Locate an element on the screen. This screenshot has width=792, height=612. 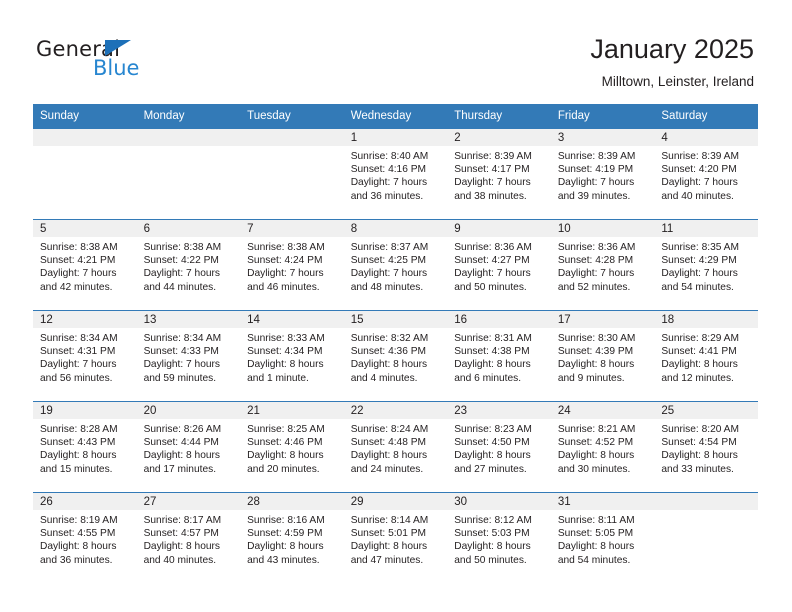
day-info-sunrise: Sunrise: 8:12 AM is located at coordinates (493, 520).